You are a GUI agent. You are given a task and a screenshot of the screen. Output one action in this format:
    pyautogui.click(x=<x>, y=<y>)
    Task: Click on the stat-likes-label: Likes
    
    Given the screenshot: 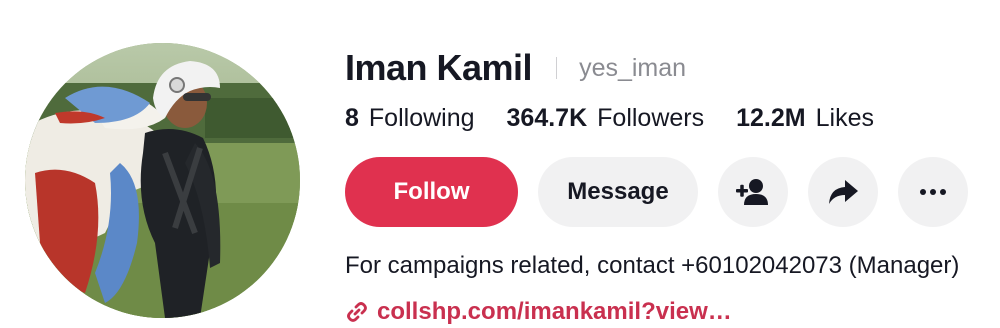 What is the action you would take?
    pyautogui.click(x=844, y=117)
    